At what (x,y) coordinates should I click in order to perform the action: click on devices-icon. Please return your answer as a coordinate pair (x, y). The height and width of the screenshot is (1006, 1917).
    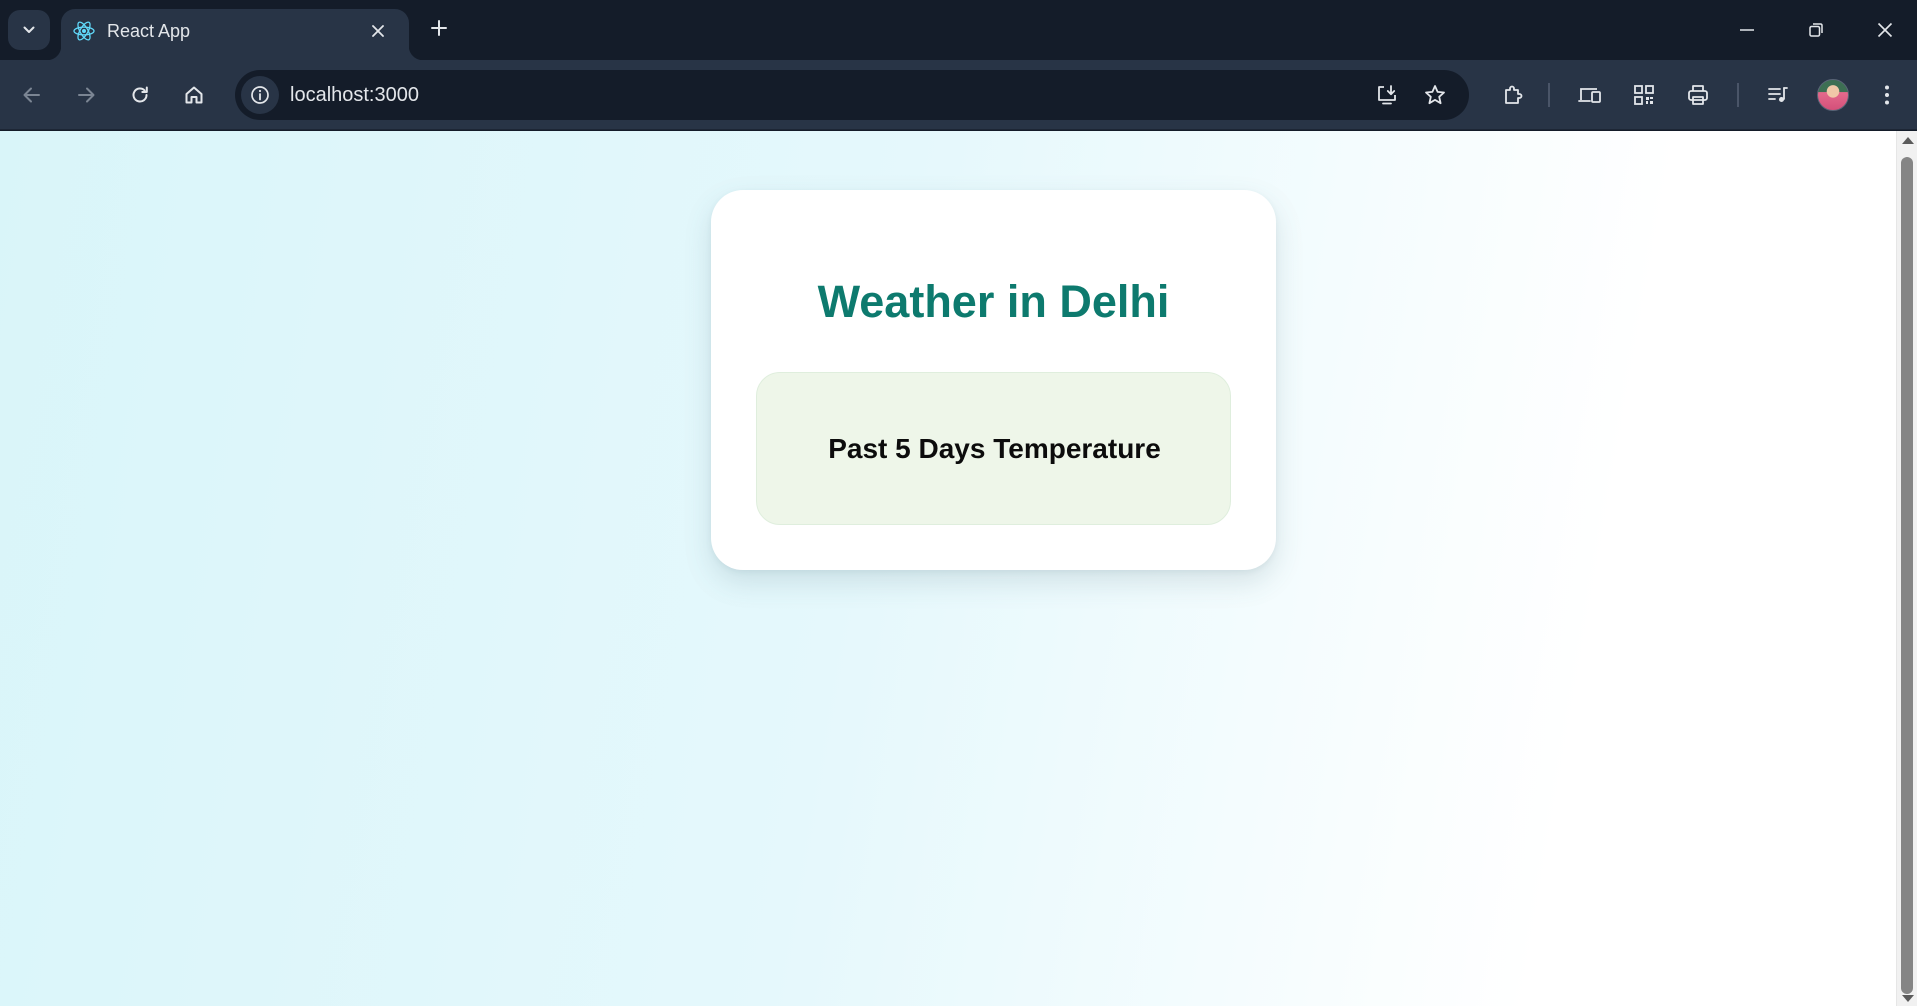
    Looking at the image, I should click on (1590, 95).